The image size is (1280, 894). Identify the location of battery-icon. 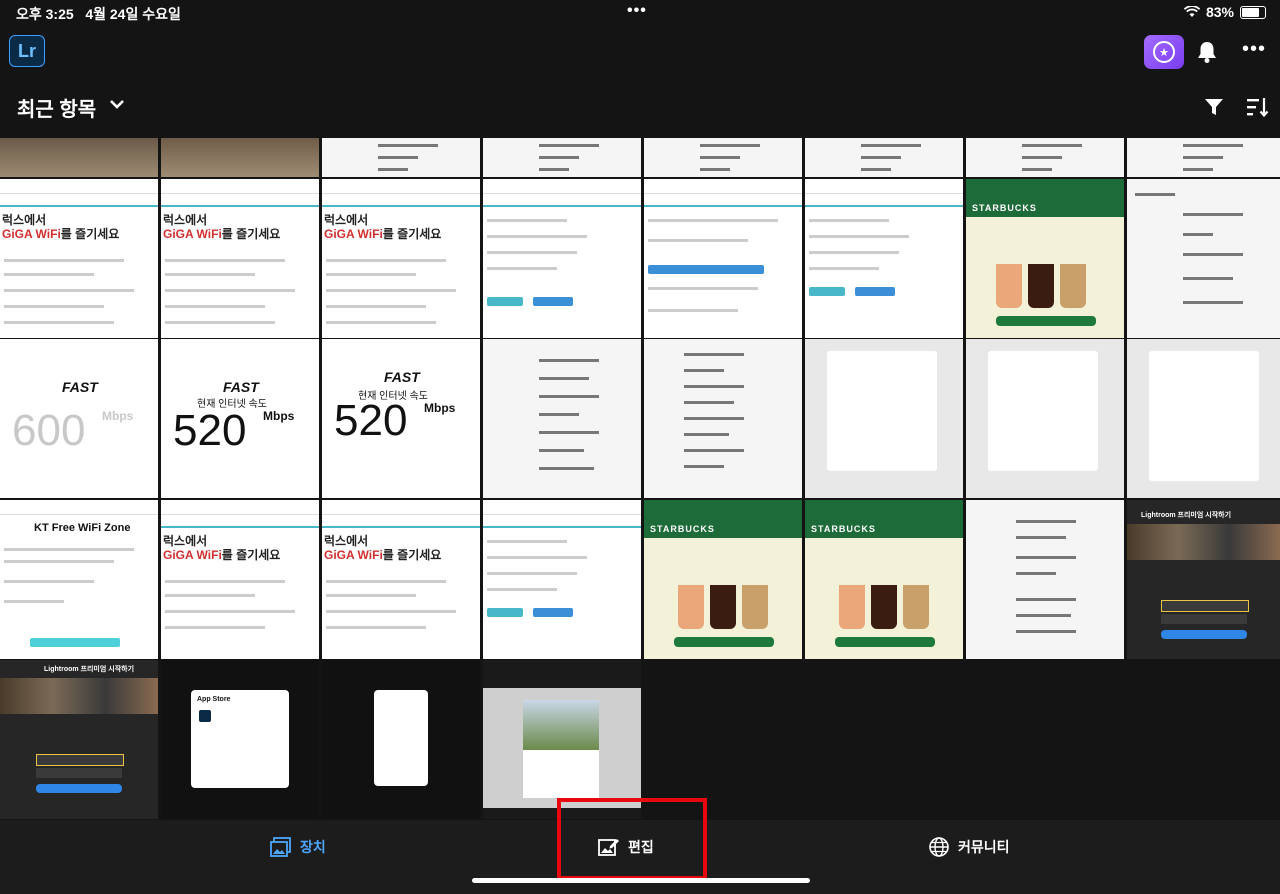
(1253, 12).